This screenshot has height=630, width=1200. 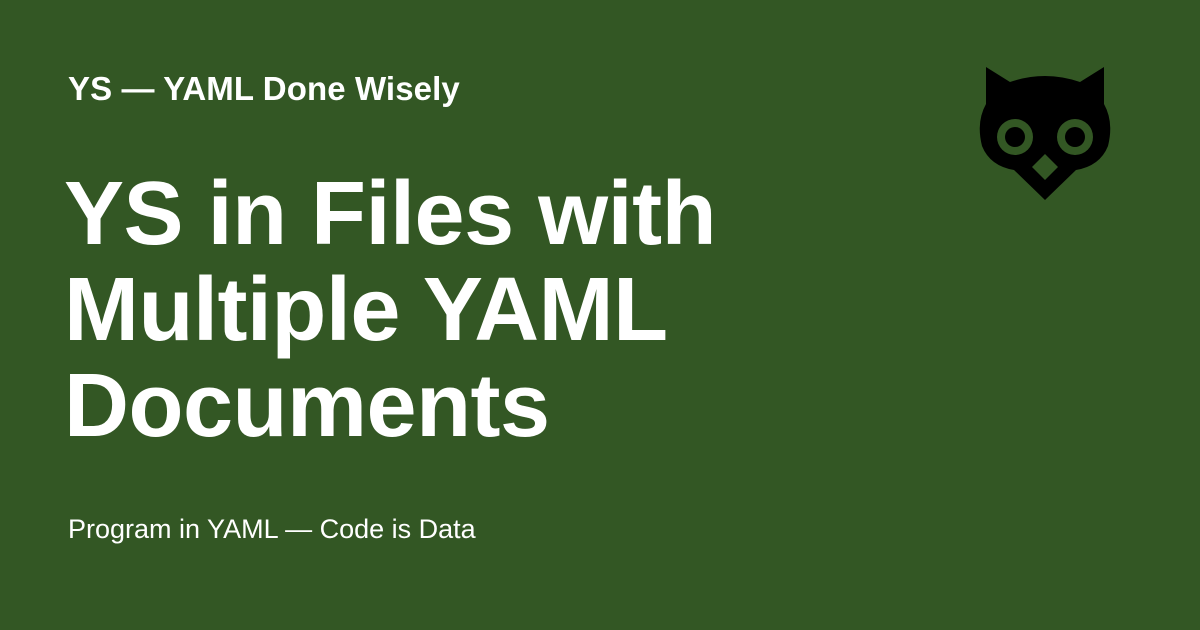 I want to click on owl-icon, so click(x=1045, y=132).